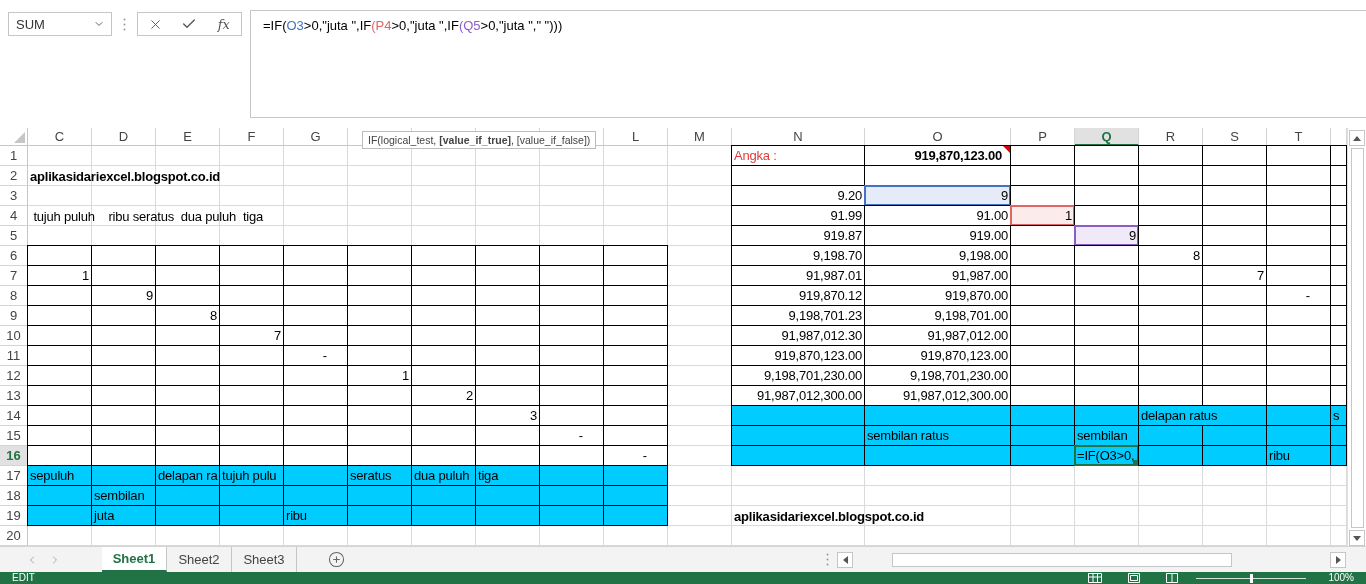 The width and height of the screenshot is (1366, 584). Describe the element at coordinates (488, 476) in the screenshot. I see `cell-text: tiga` at that location.